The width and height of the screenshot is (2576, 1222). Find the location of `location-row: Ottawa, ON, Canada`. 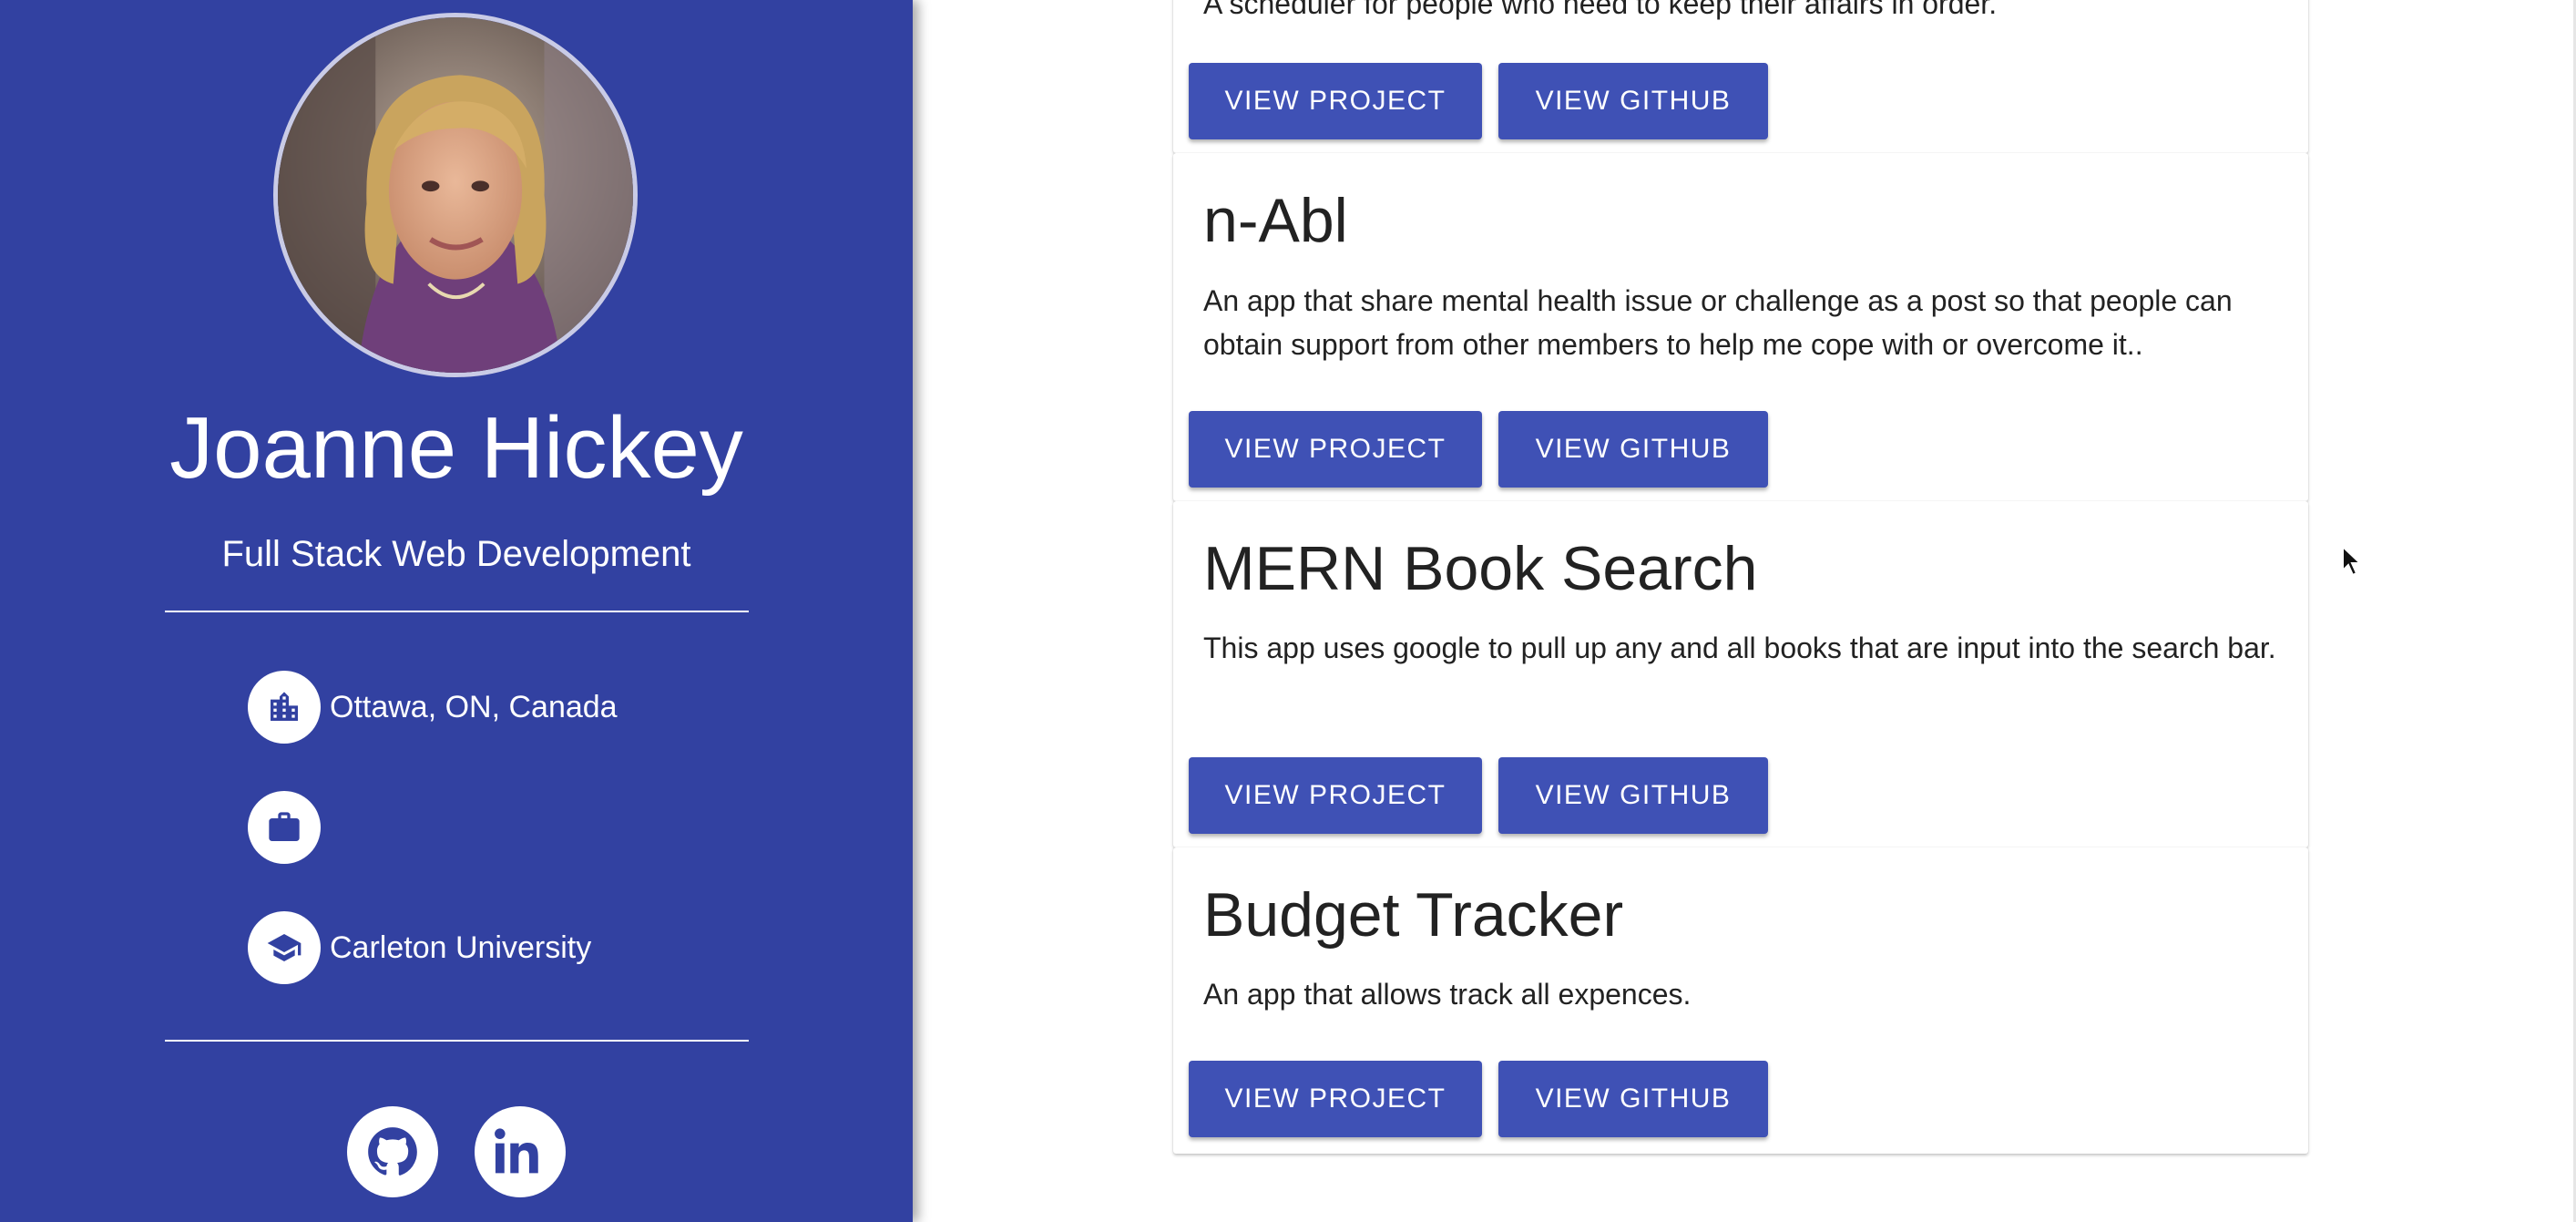

location-row: Ottawa, ON, Canada is located at coordinates (433, 707).